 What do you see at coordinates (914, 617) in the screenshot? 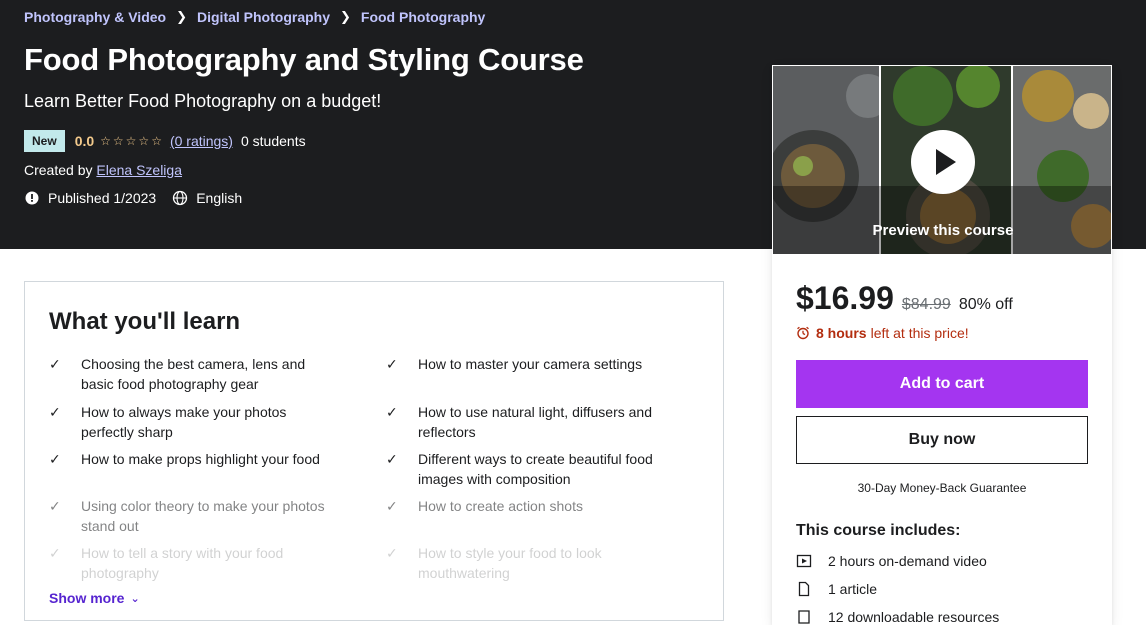
I see `includes-resources-text: 12 downloadable resources` at bounding box center [914, 617].